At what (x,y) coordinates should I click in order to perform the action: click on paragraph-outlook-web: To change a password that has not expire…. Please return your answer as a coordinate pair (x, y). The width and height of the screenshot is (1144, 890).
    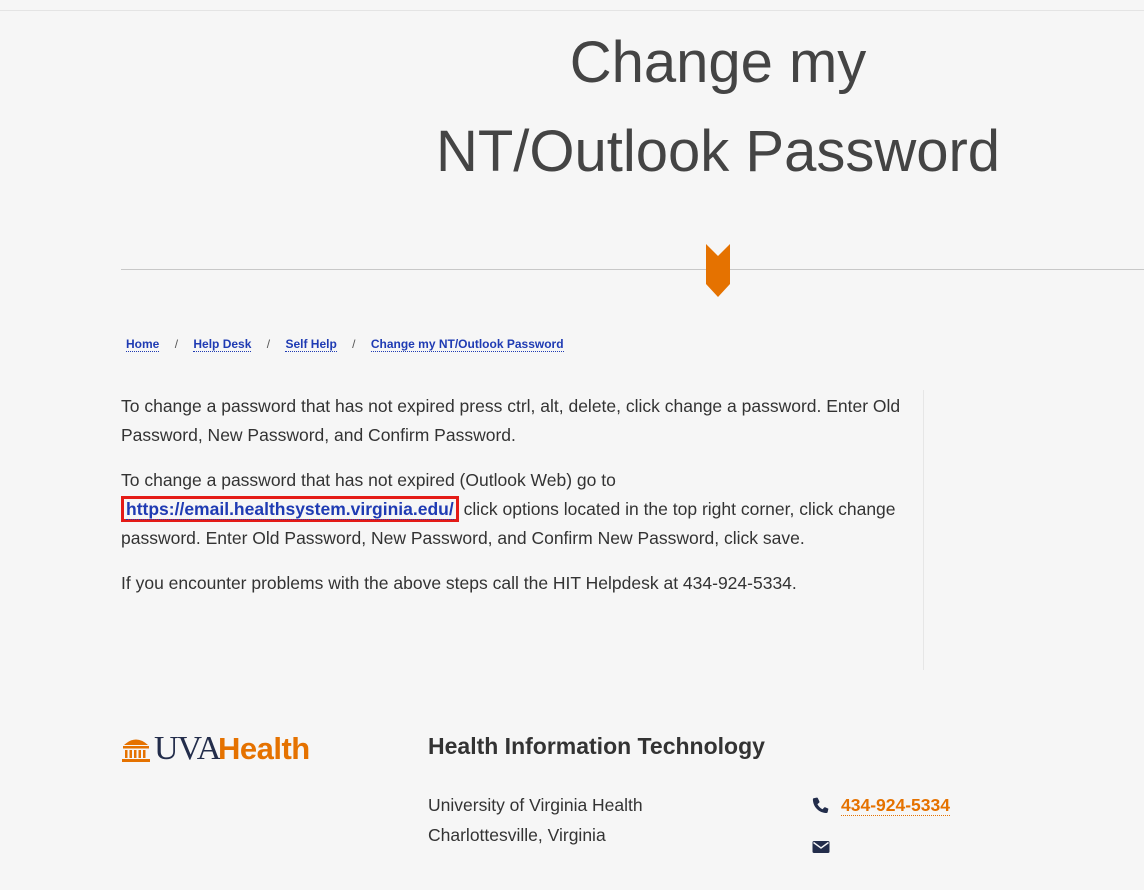
    Looking at the image, I should click on (516, 509).